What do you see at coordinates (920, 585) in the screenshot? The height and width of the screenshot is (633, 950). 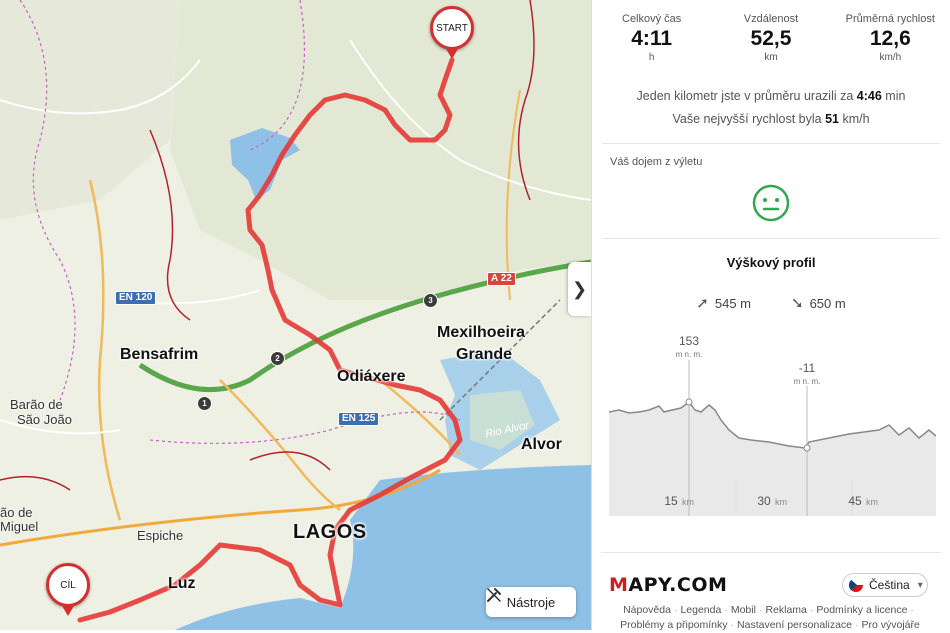 I see `chevron-down-icon: ▾` at bounding box center [920, 585].